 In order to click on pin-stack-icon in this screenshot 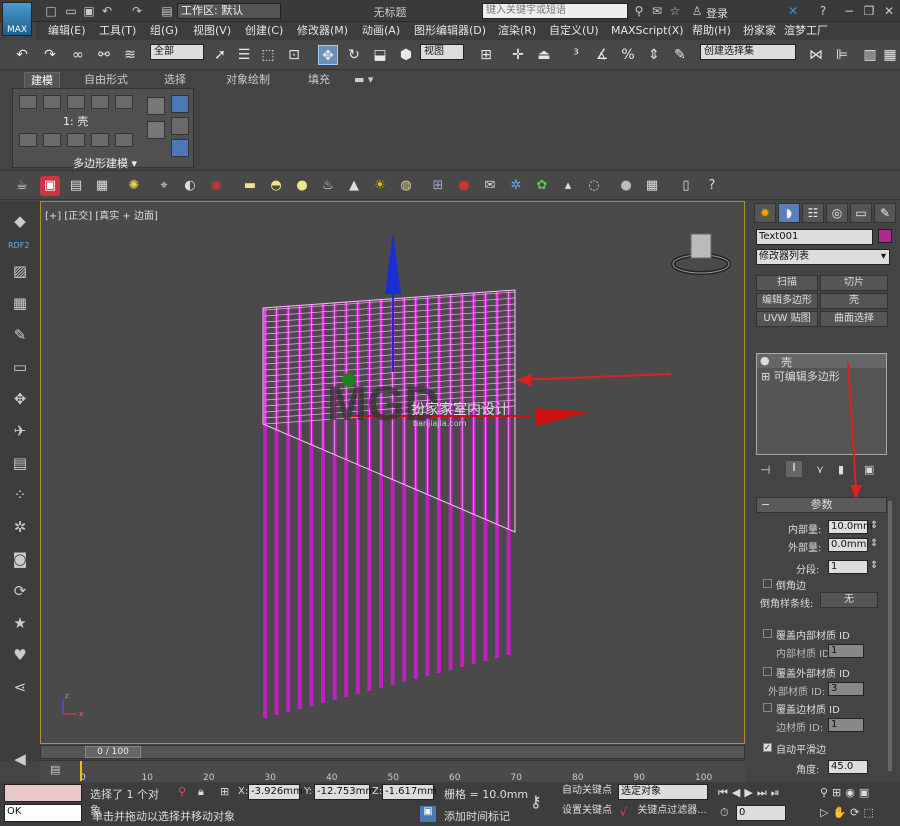, I will do `click(124, 140)`.